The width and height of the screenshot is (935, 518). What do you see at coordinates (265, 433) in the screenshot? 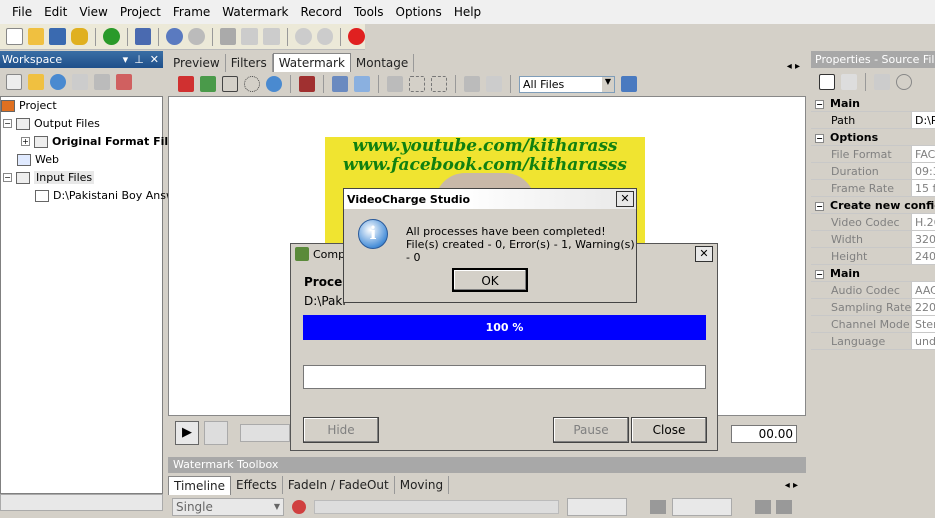
I see `seek-slider` at bounding box center [265, 433].